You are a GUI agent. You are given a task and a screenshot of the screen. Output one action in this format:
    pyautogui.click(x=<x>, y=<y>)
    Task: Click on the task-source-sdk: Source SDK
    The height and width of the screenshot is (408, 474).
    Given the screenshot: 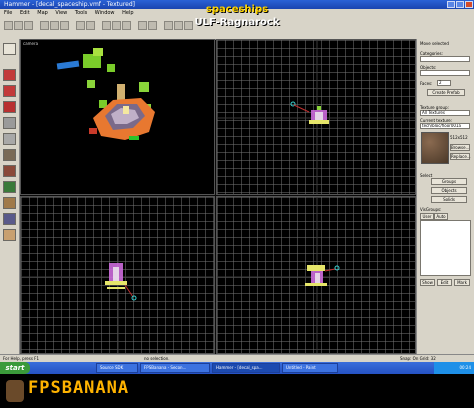 What is the action you would take?
    pyautogui.click(x=117, y=368)
    